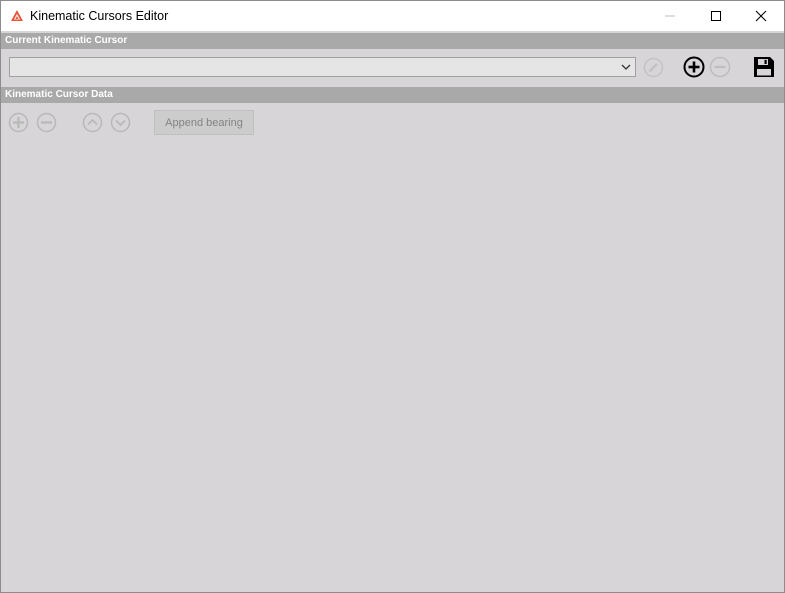 This screenshot has height=593, width=785. I want to click on remove-circle-icon, so click(720, 67).